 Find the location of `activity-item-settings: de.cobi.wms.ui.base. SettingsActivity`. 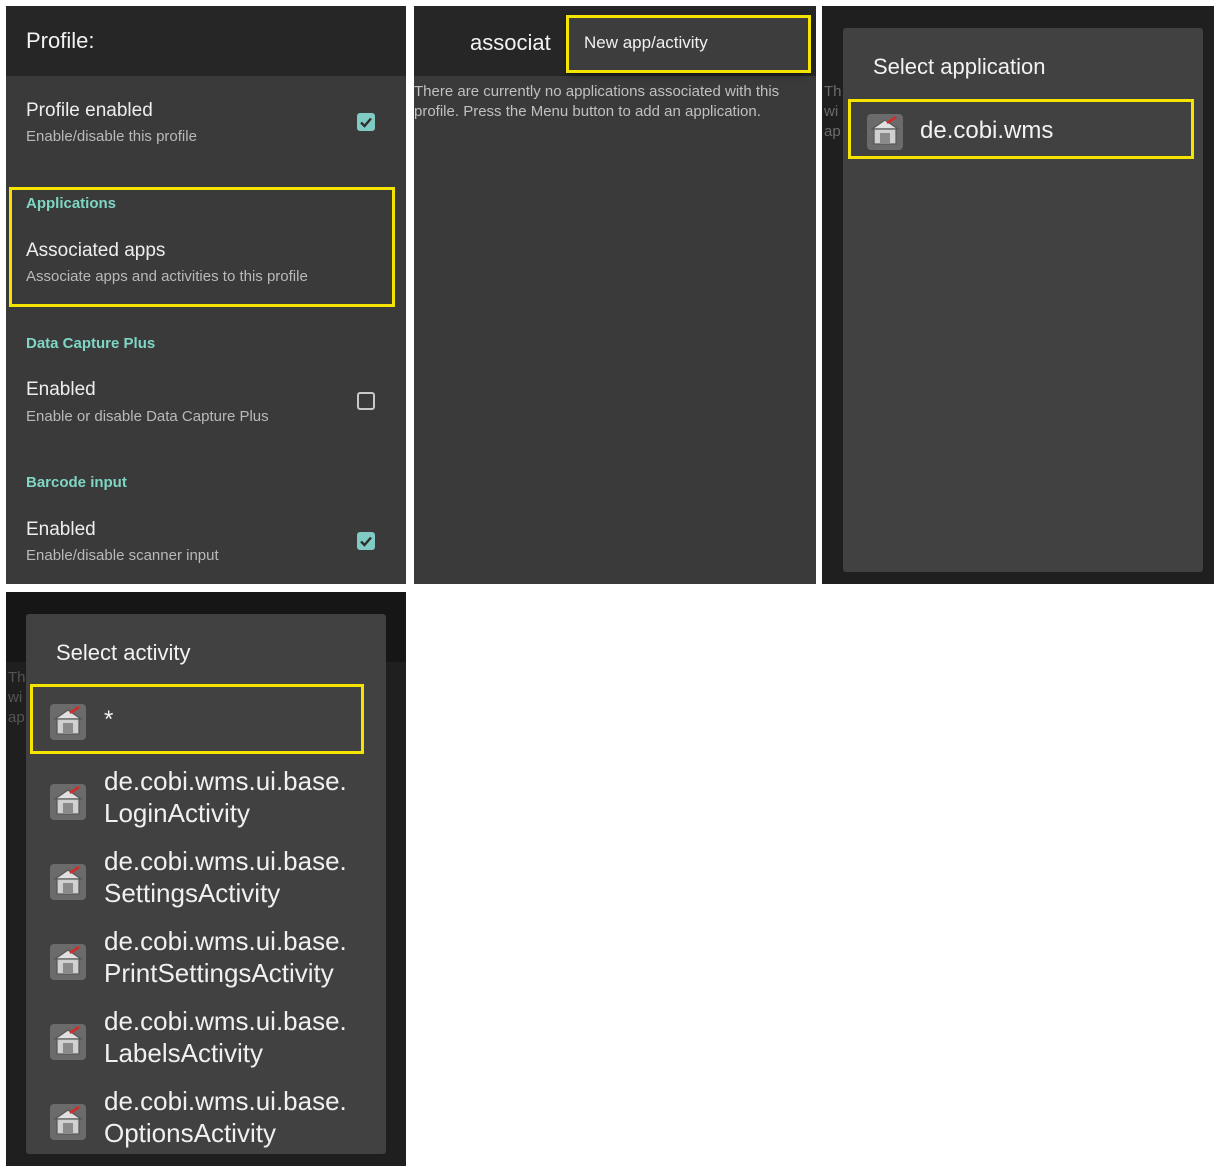

activity-item-settings: de.cobi.wms.ui.base. SettingsActivity is located at coordinates (206, 882).